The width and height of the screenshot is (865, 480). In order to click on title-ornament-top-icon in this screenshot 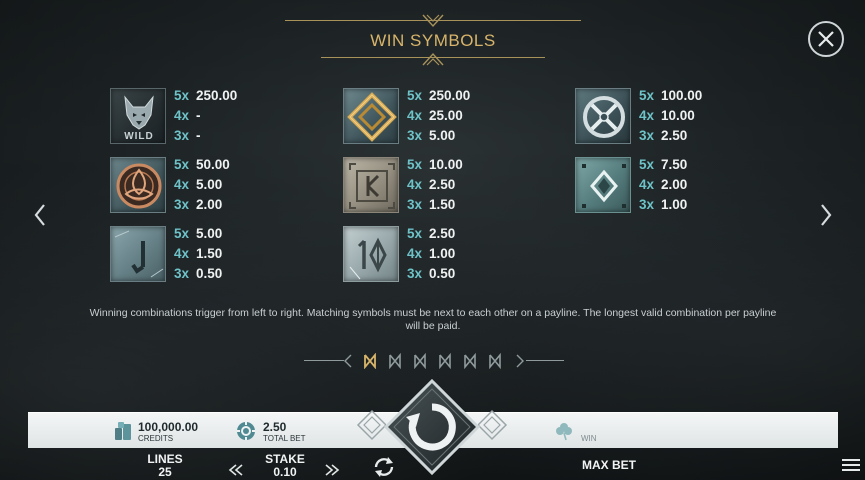, I will do `click(433, 21)`.